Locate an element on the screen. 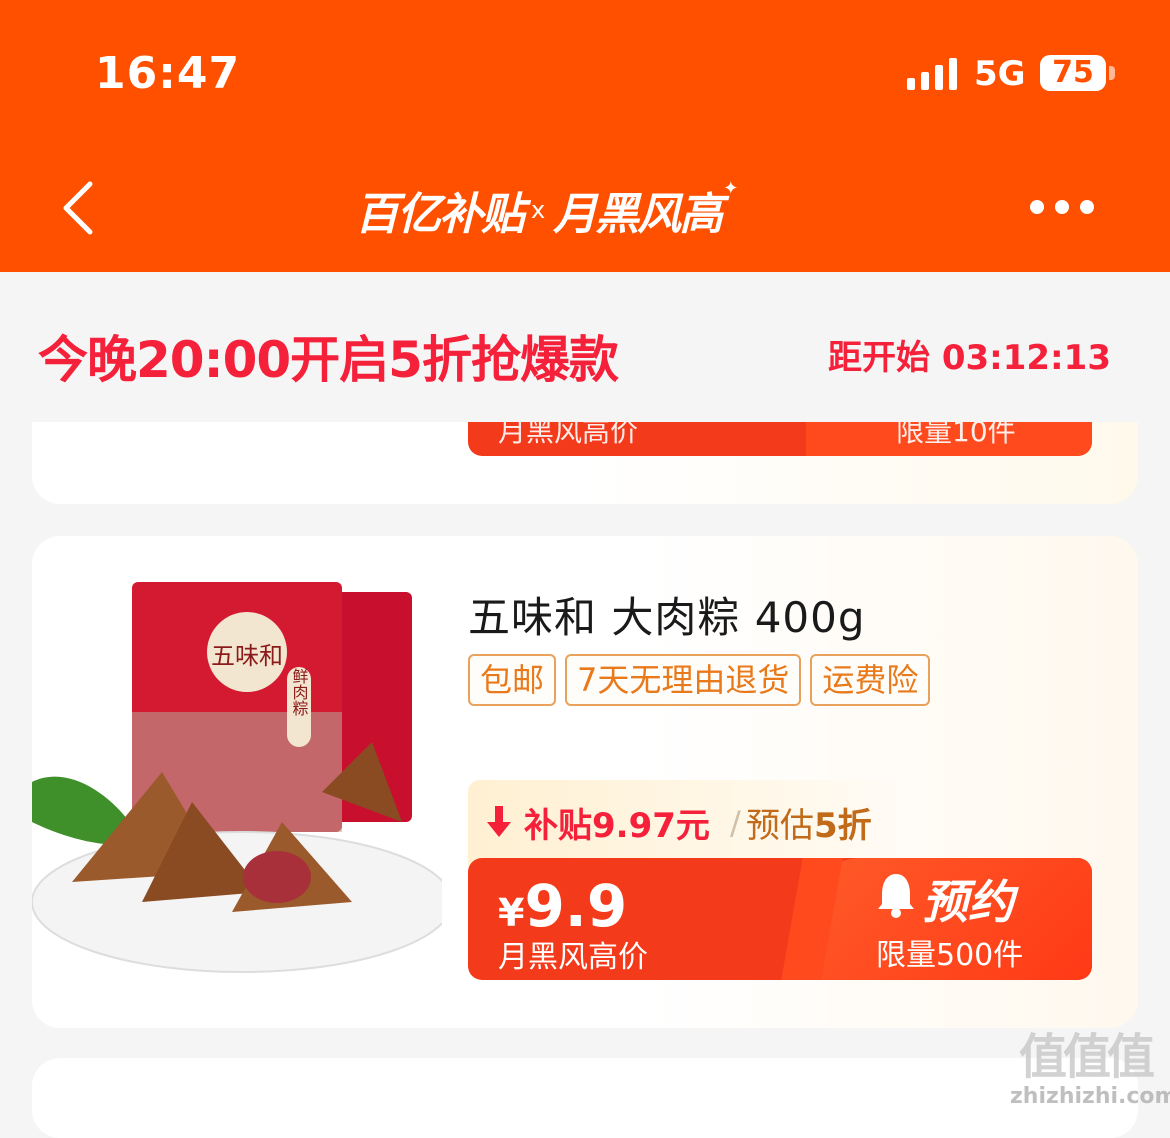 This screenshot has height=1138, width=1170. tag-shipping-insurance: 运费险 is located at coordinates (870, 680).